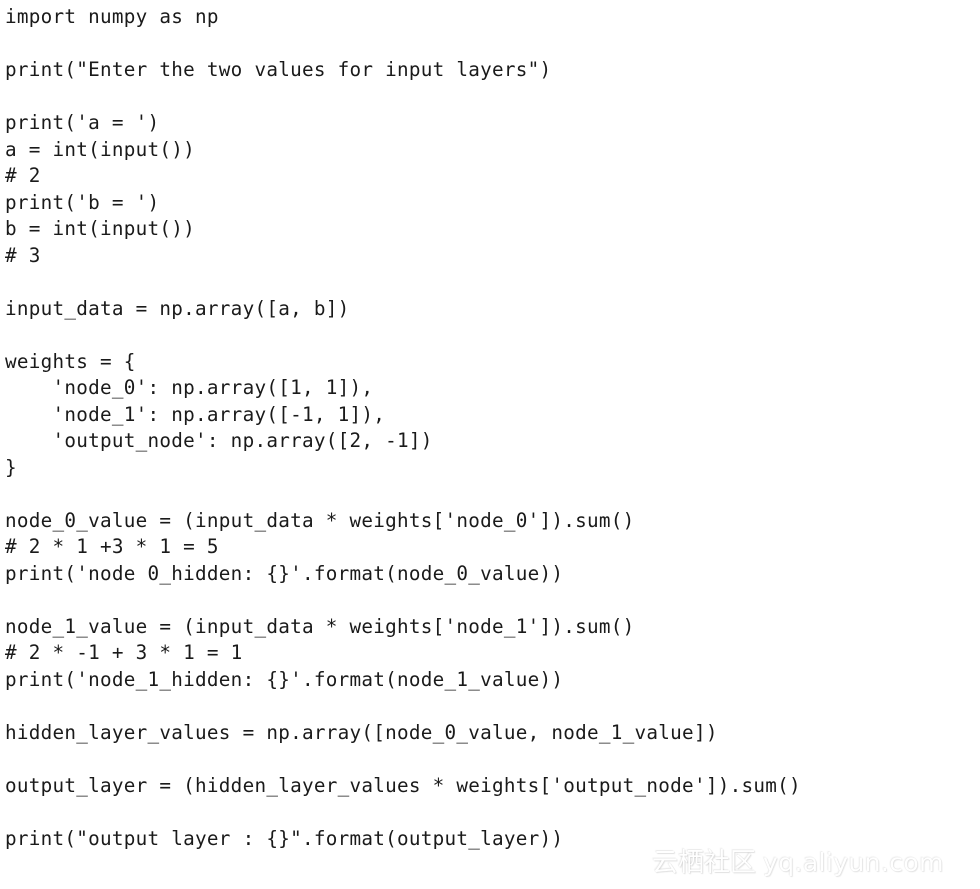 The image size is (980, 889). What do you see at coordinates (112, 546) in the screenshot?
I see `code-line: # 2 * 1 +3 * 1 = 5` at bounding box center [112, 546].